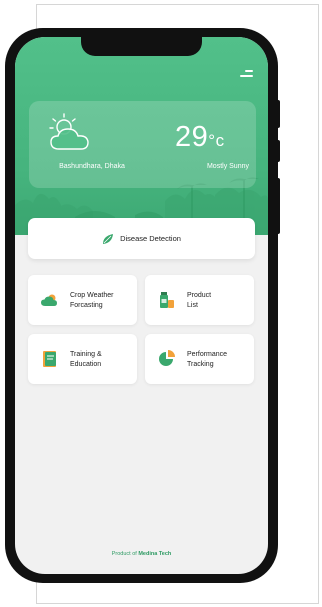  I want to click on temperature: 29°c, so click(200, 137).